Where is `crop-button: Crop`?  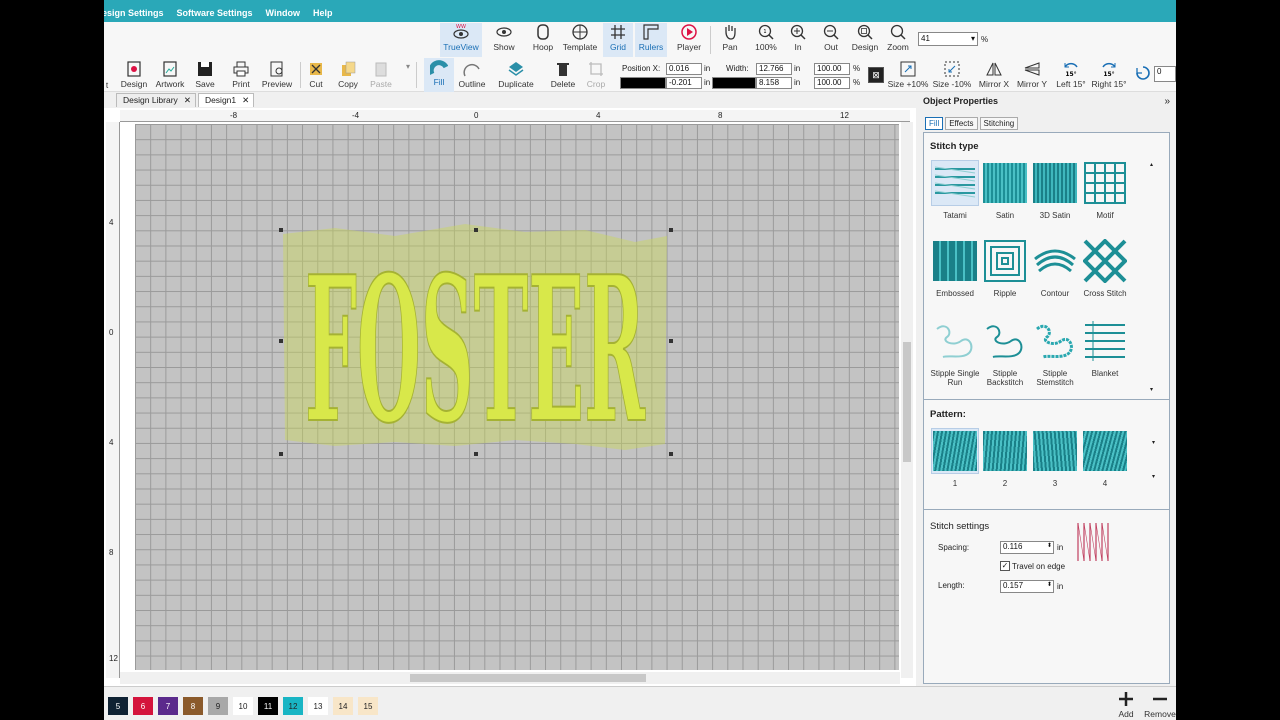 crop-button: Crop is located at coordinates (596, 74).